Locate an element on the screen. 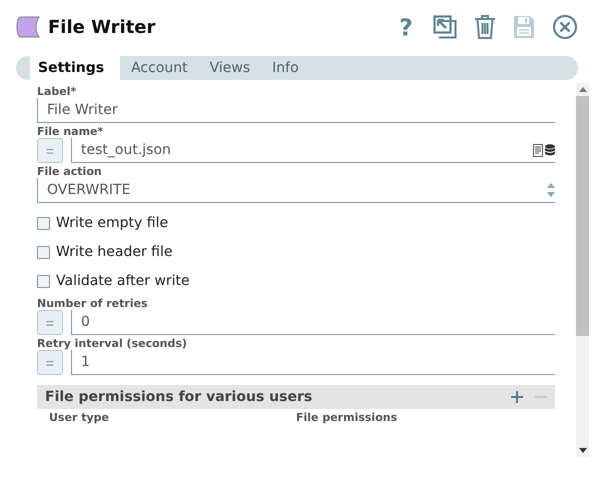  tab: Info is located at coordinates (285, 68).